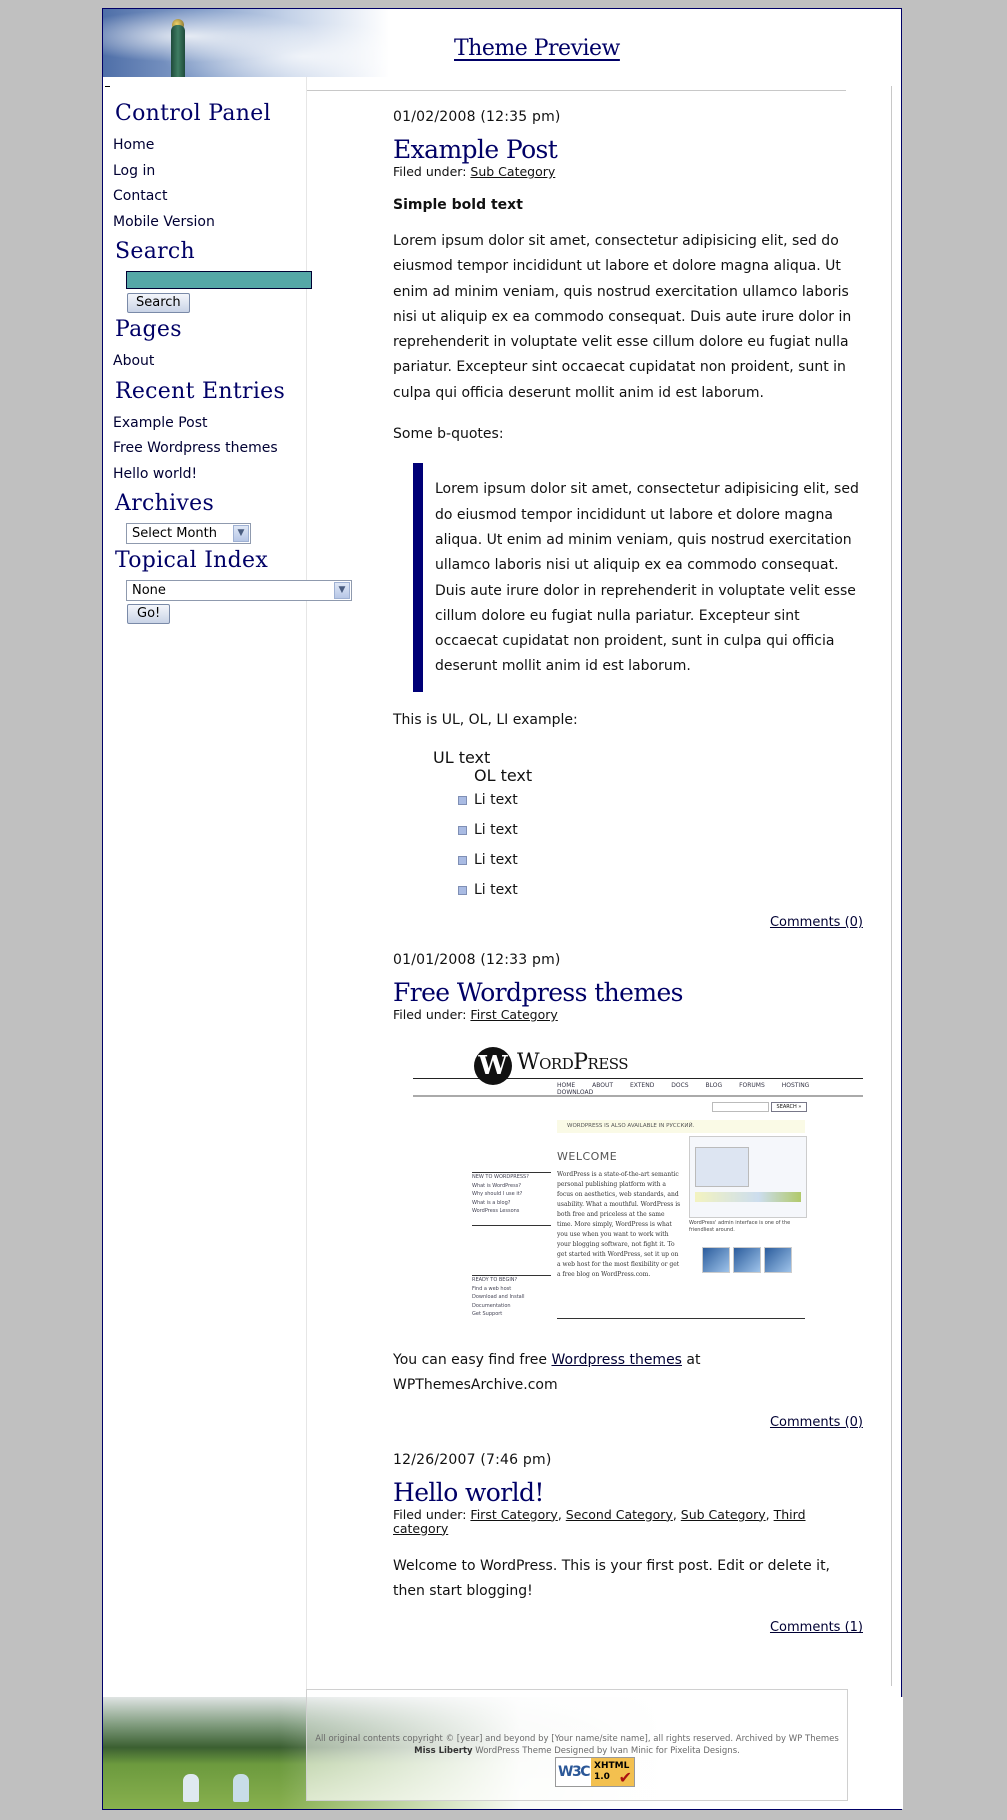 This screenshot has width=1007, height=1820. I want to click on image-admin-window, so click(722, 1167).